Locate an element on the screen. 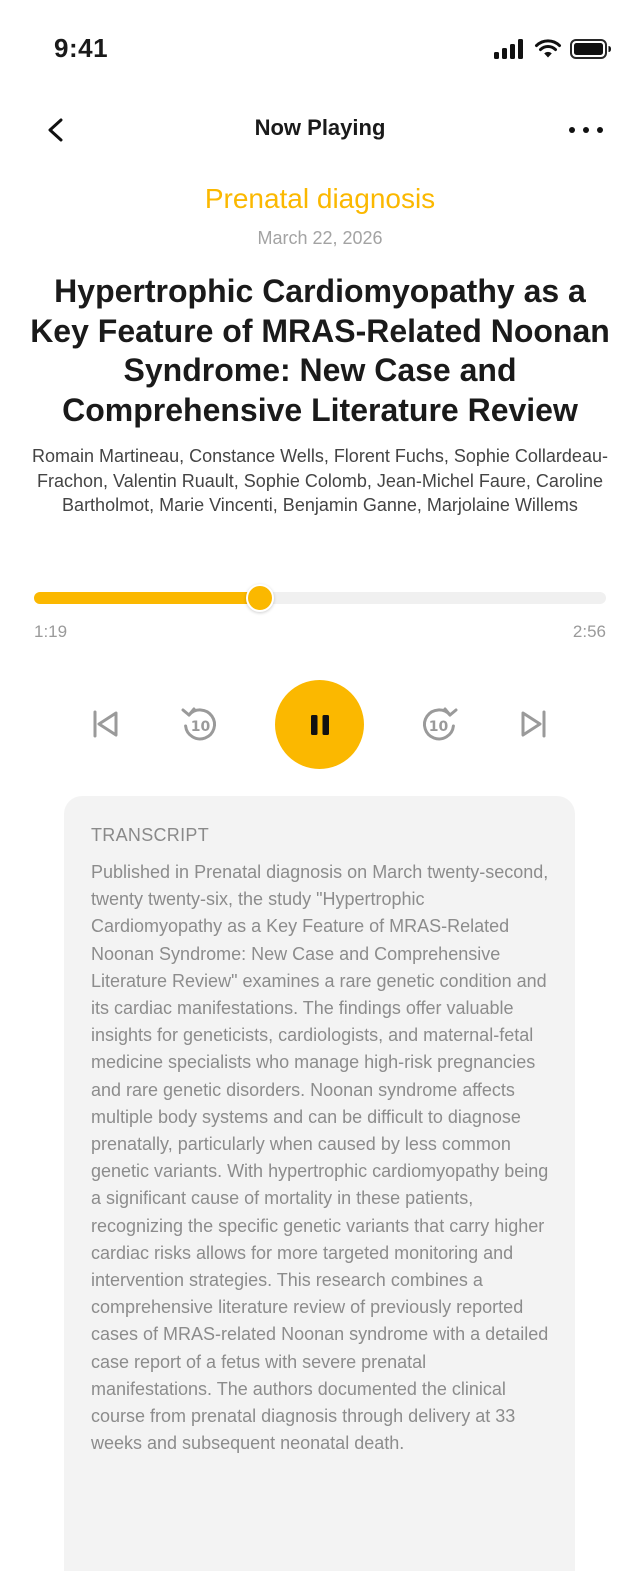  rewind-10-icon: 10 is located at coordinates (199, 724).